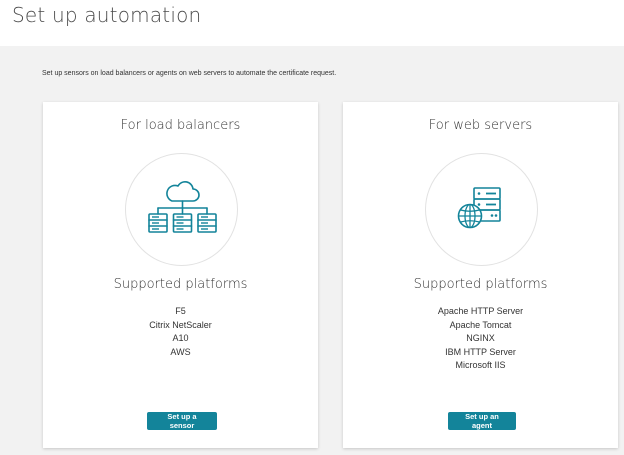 This screenshot has width=624, height=455. I want to click on platform-item: NGINX, so click(480, 338).